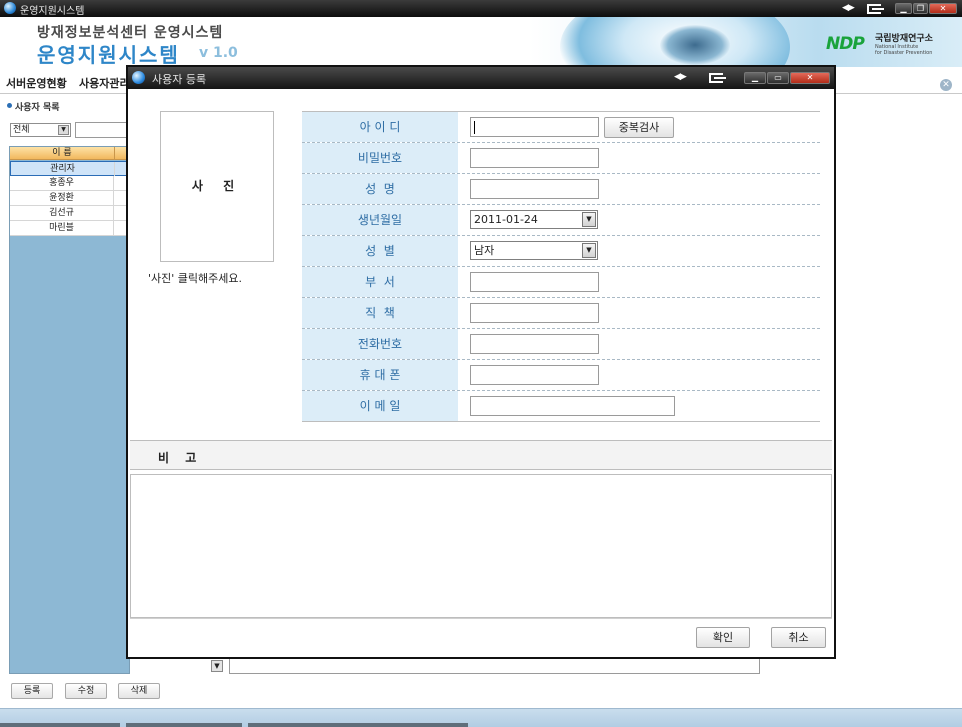 This screenshot has width=962, height=727. What do you see at coordinates (139, 691) in the screenshot?
I see `delete-button: 삭제` at bounding box center [139, 691].